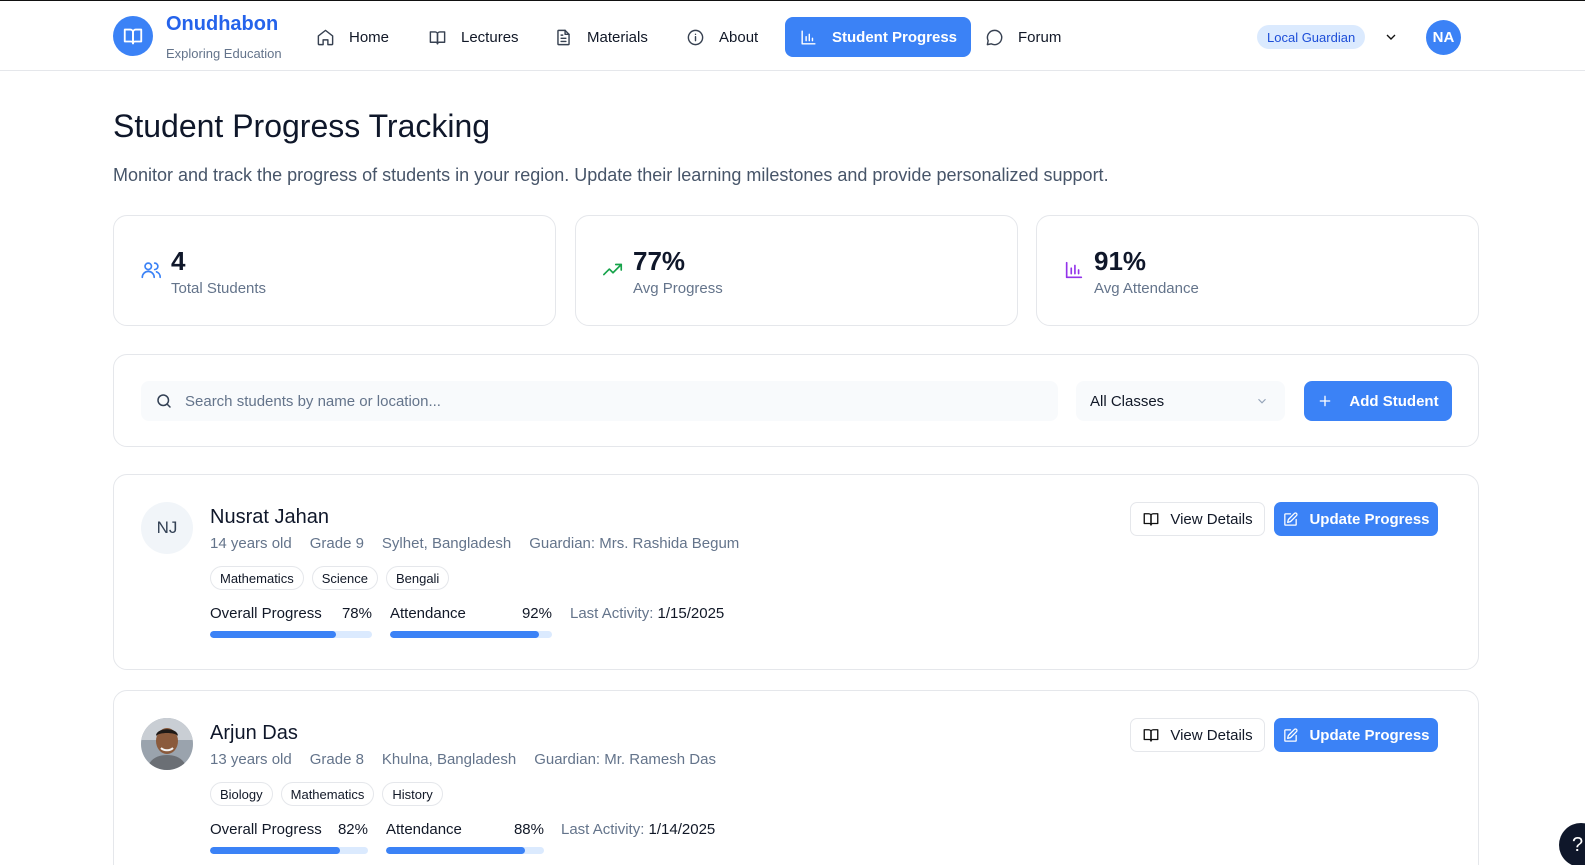 The image size is (1585, 865). What do you see at coordinates (151, 270) in the screenshot?
I see `users-icon` at bounding box center [151, 270].